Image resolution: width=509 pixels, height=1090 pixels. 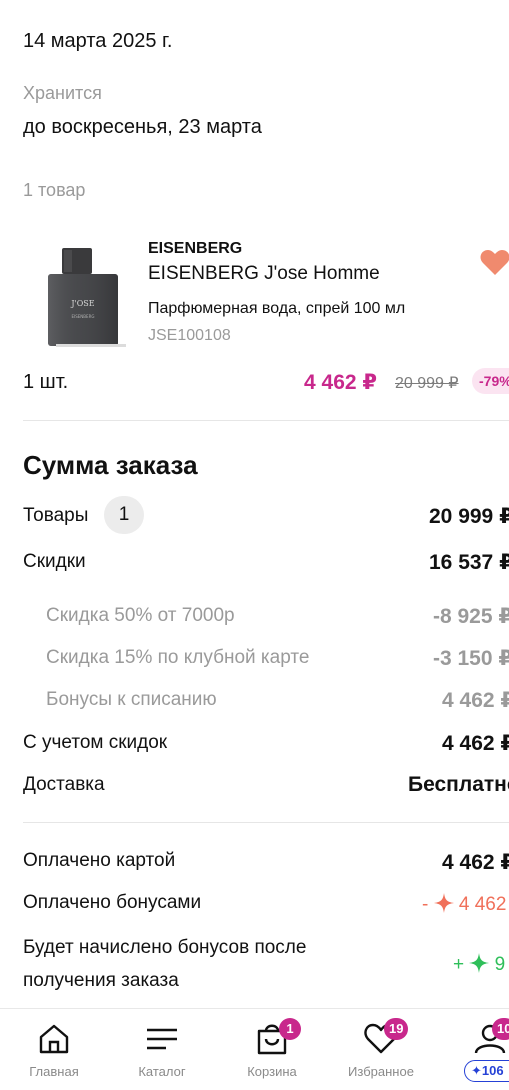 What do you see at coordinates (95, 742) in the screenshot?
I see `with-discounts-label: С учетом скидок` at bounding box center [95, 742].